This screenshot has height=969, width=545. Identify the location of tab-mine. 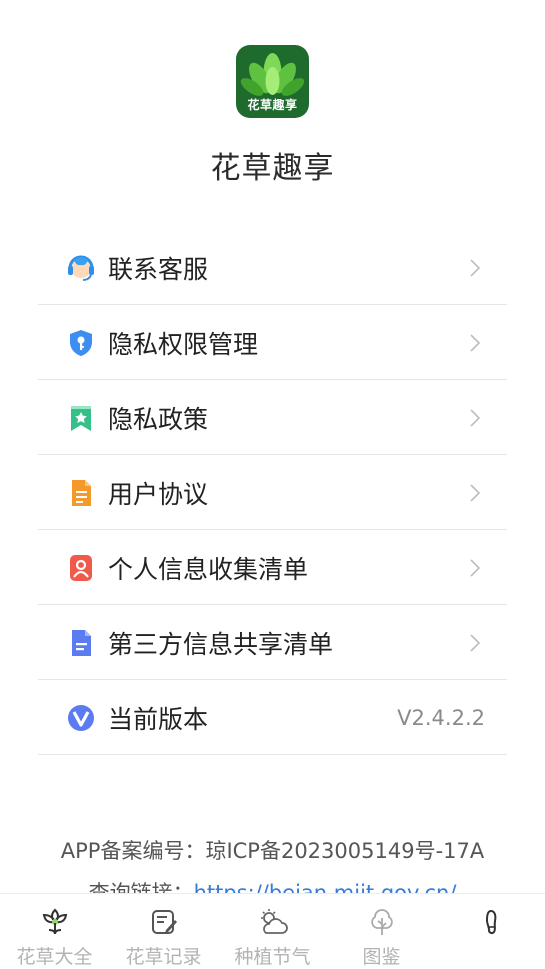
(490, 931).